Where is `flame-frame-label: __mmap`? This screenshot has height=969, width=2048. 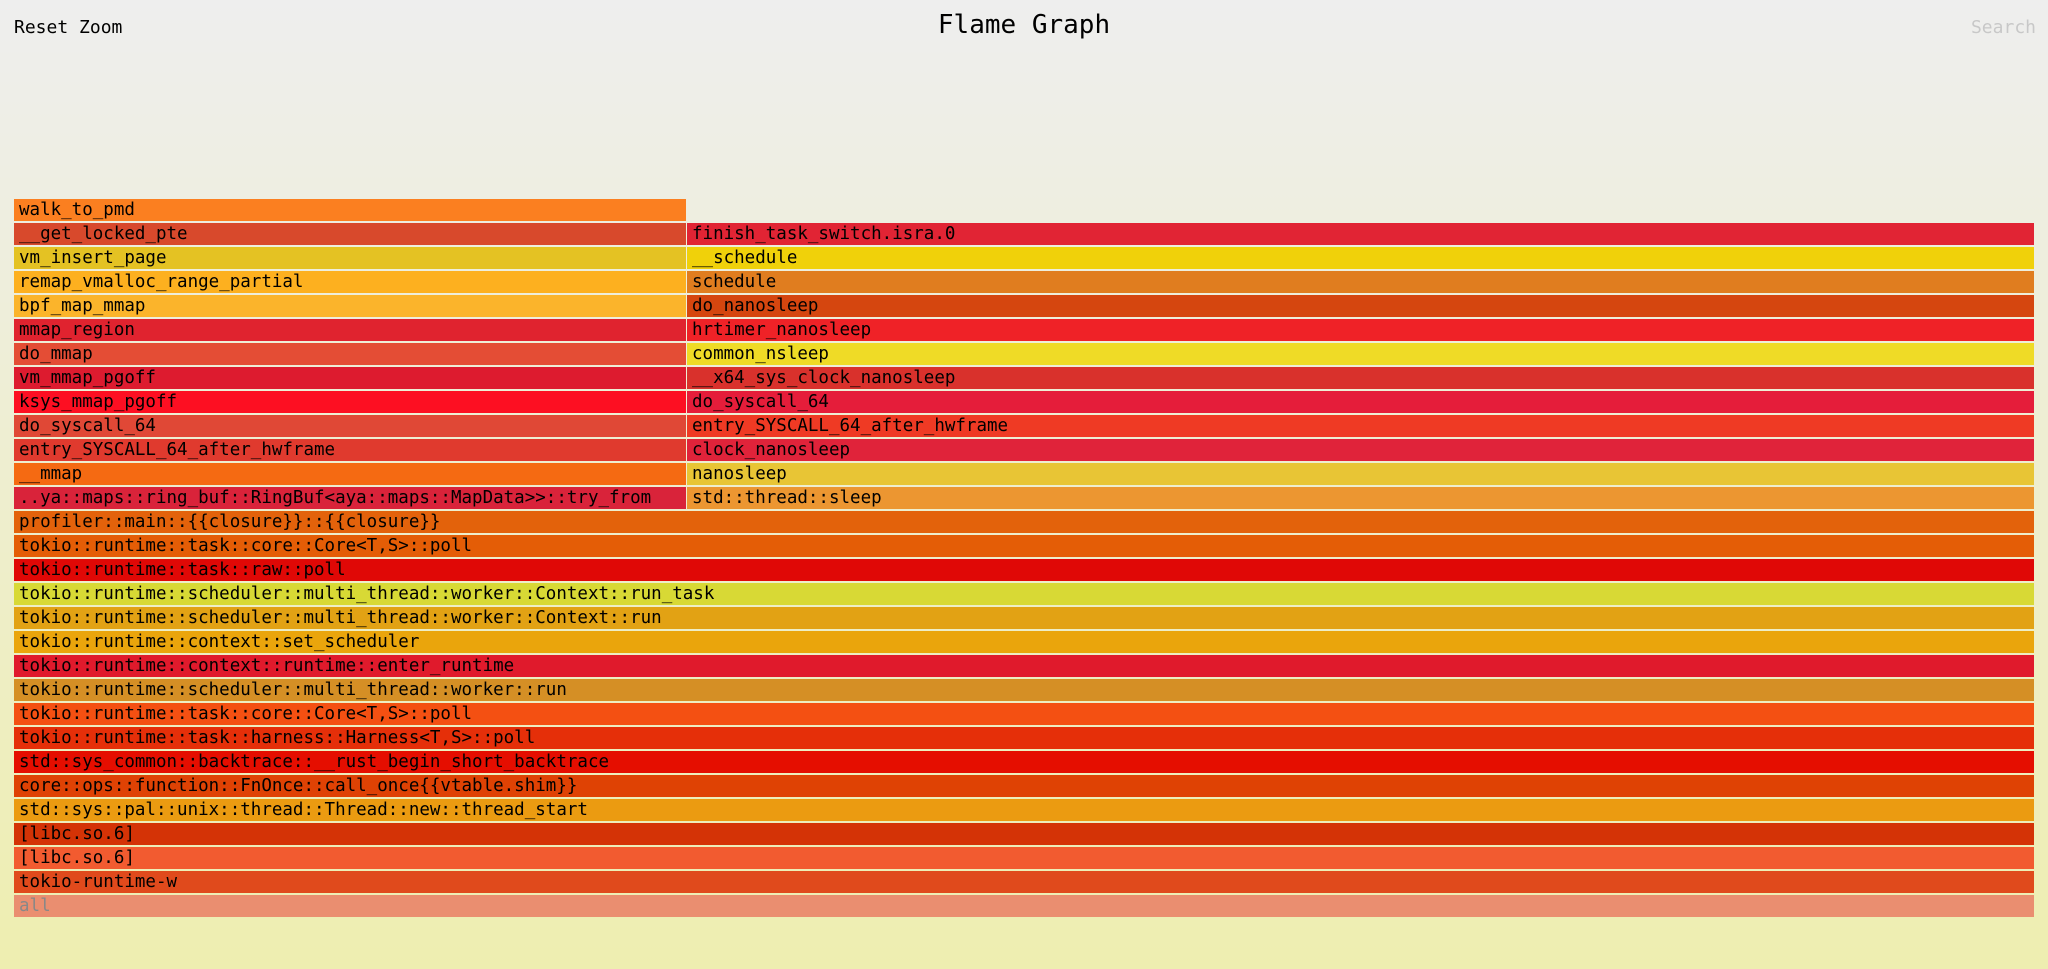 flame-frame-label: __mmap is located at coordinates (51, 474).